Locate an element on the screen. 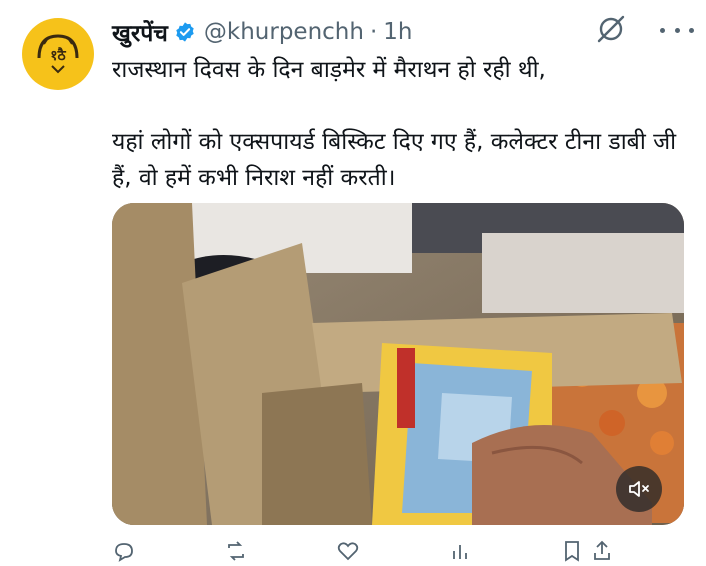 The width and height of the screenshot is (706, 566). bookmark-share-buttons is located at coordinates (616, 551).